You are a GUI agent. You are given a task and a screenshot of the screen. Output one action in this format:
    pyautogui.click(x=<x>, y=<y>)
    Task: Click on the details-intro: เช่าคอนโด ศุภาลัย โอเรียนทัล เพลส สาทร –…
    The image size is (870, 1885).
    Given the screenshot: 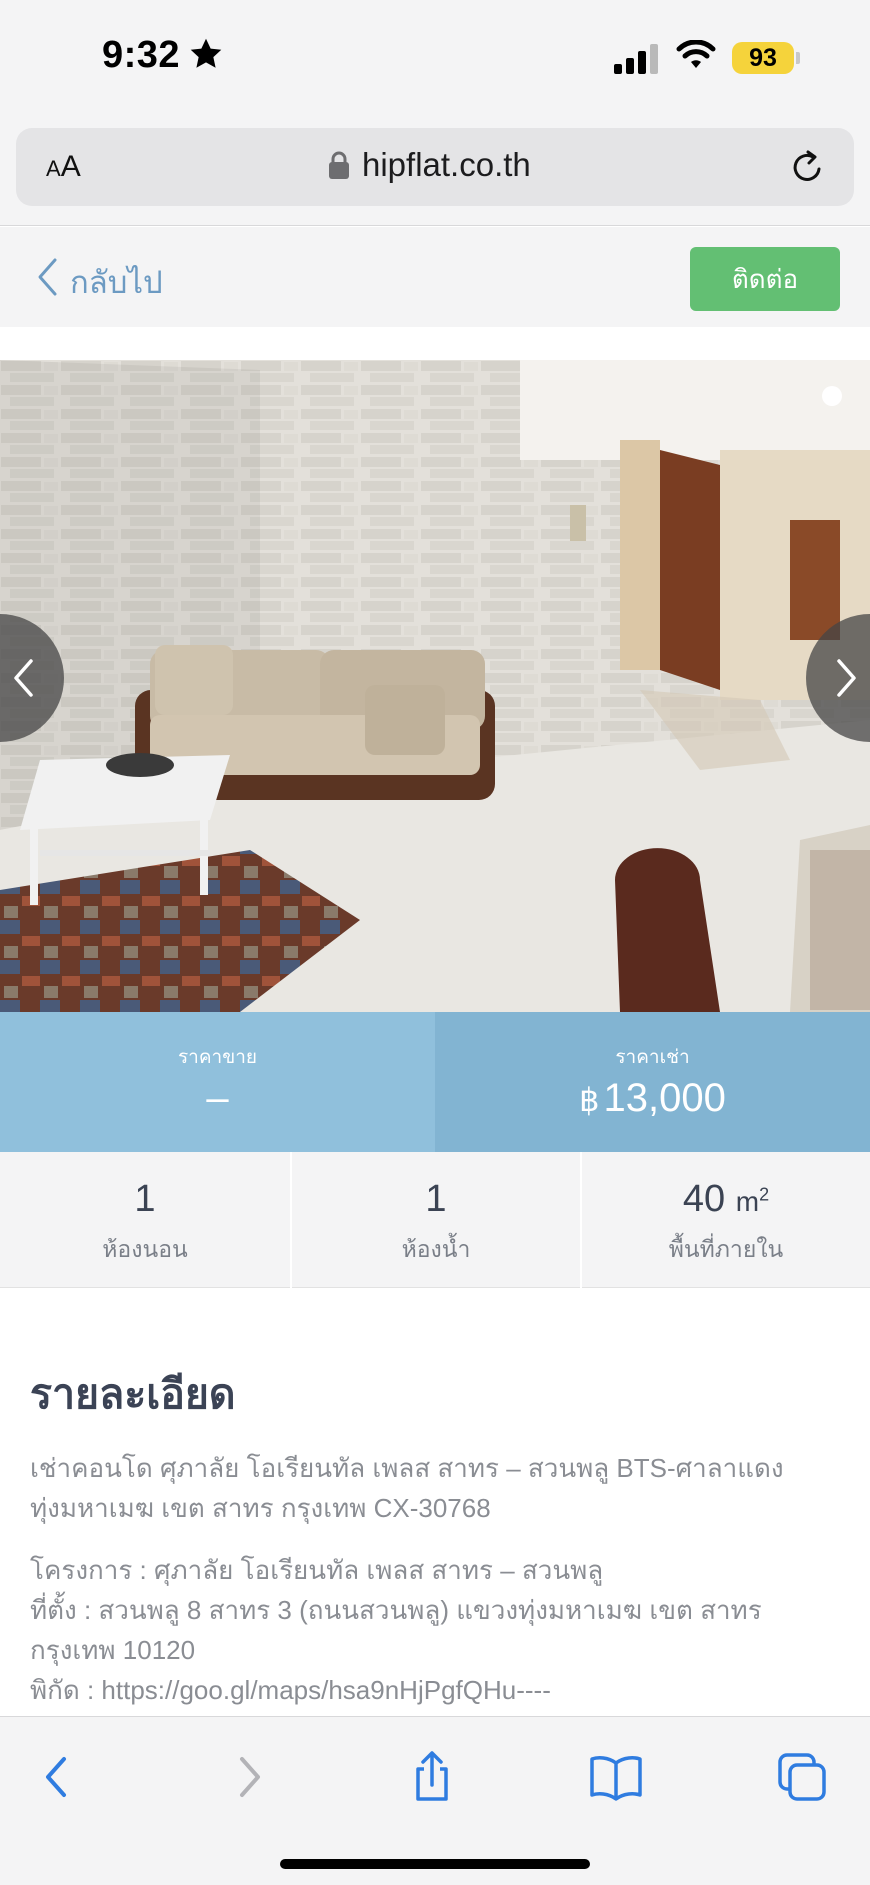 What is the action you would take?
    pyautogui.click(x=407, y=1488)
    